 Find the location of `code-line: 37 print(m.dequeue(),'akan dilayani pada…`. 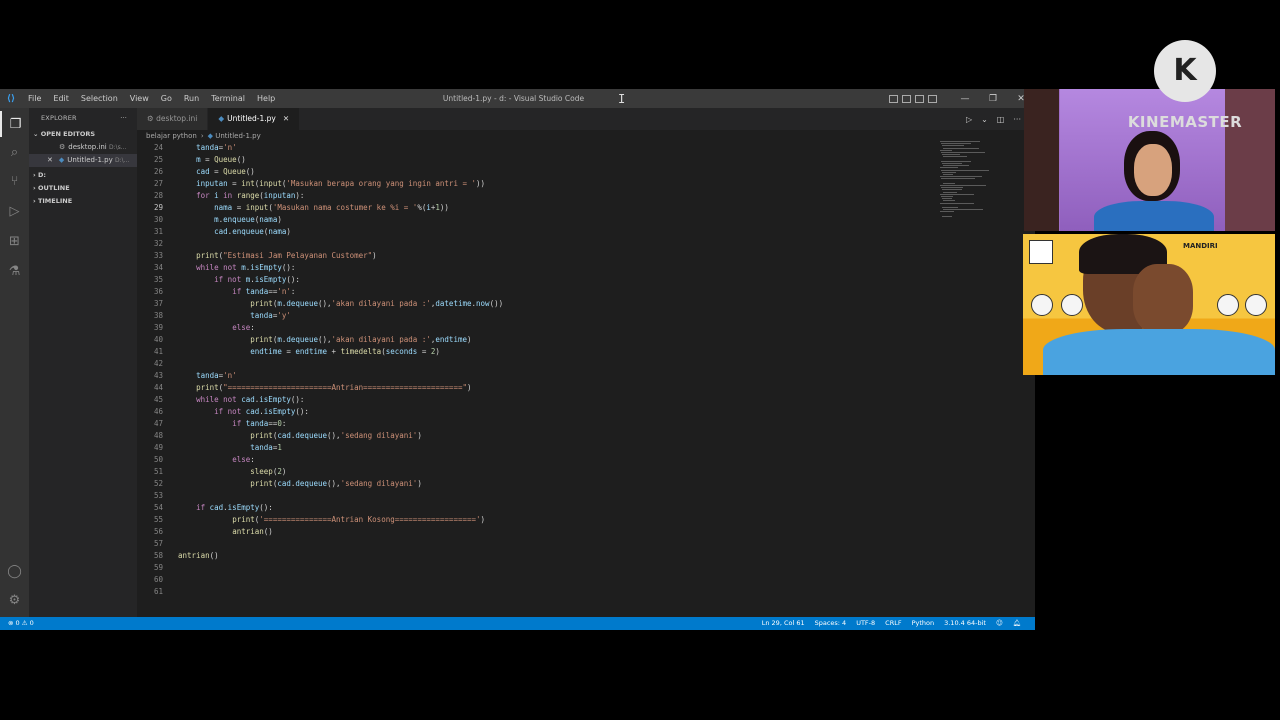

code-line: 37 print(m.dequeue(),'akan dilayani pada… is located at coordinates (532, 304).